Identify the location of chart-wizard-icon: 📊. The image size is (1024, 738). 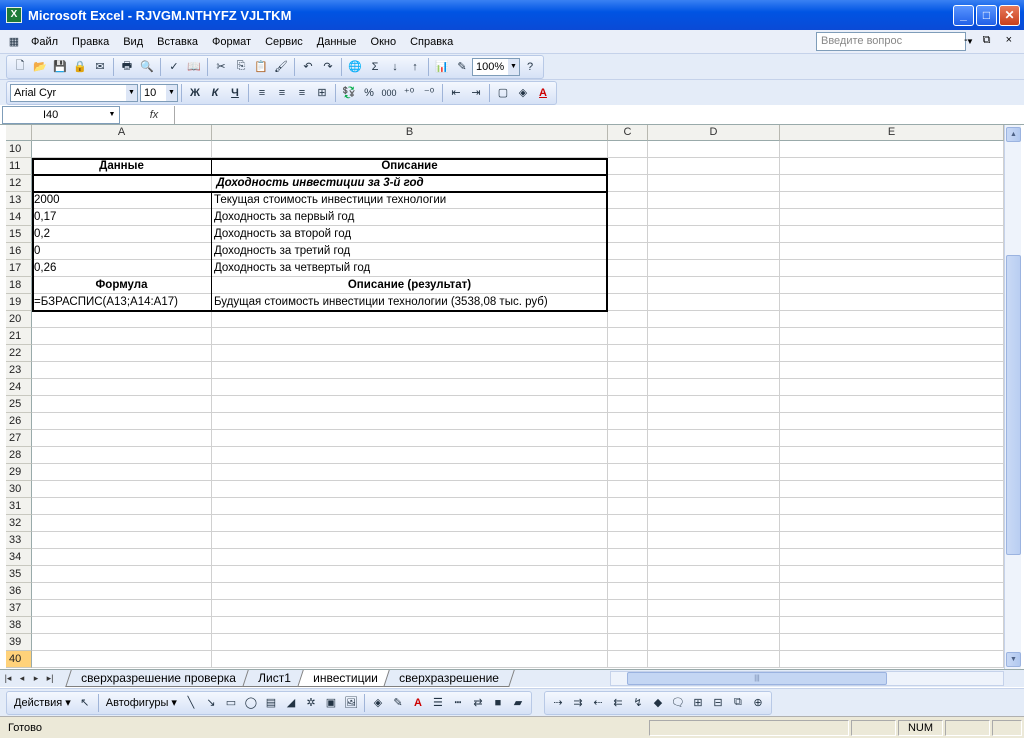
(442, 67).